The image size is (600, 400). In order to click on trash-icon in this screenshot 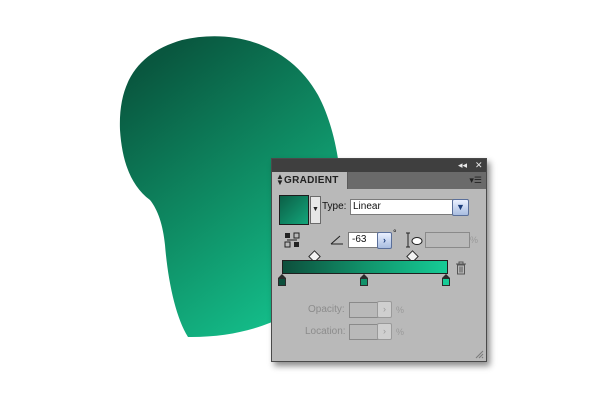, I will do `click(461, 268)`.